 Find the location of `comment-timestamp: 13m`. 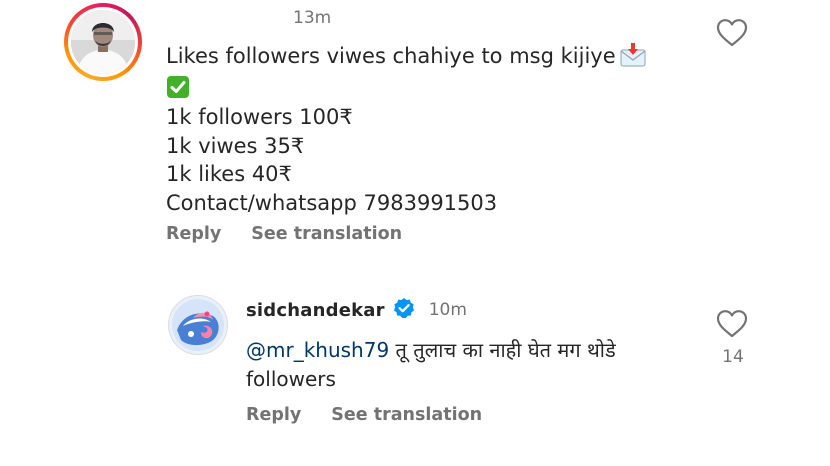

comment-timestamp: 13m is located at coordinates (312, 18).